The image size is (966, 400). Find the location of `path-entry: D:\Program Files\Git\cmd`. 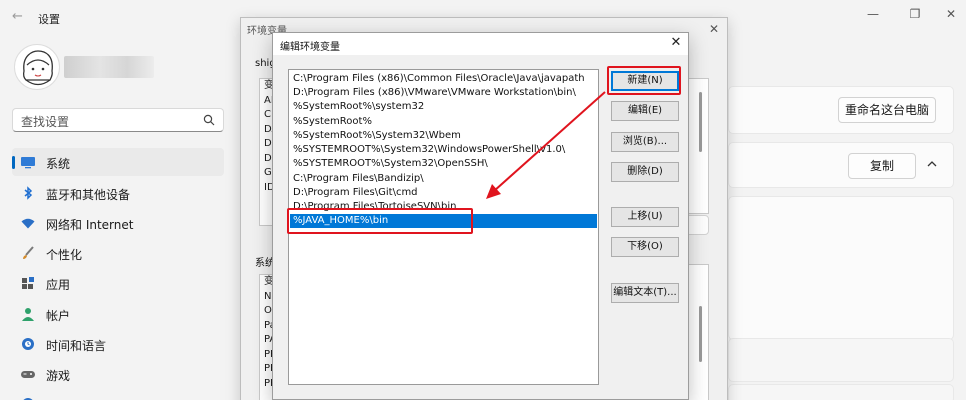

path-entry: D:\Program Files\Git\cmd is located at coordinates (443, 193).